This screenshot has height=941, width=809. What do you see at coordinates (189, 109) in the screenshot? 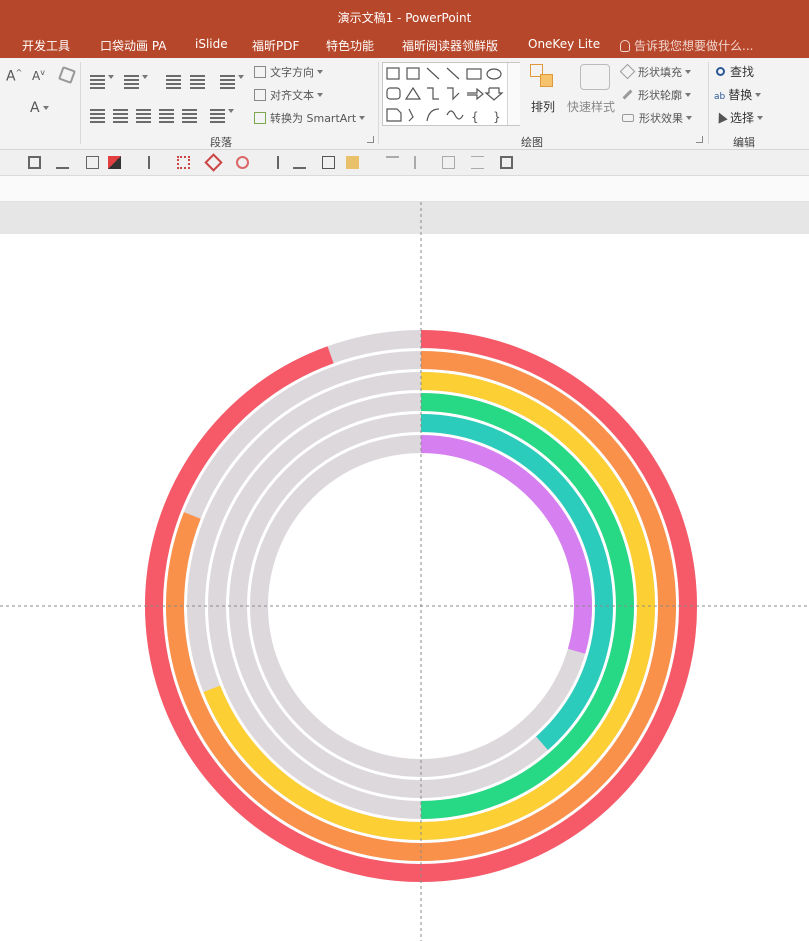
I see `distributed-icon` at bounding box center [189, 109].